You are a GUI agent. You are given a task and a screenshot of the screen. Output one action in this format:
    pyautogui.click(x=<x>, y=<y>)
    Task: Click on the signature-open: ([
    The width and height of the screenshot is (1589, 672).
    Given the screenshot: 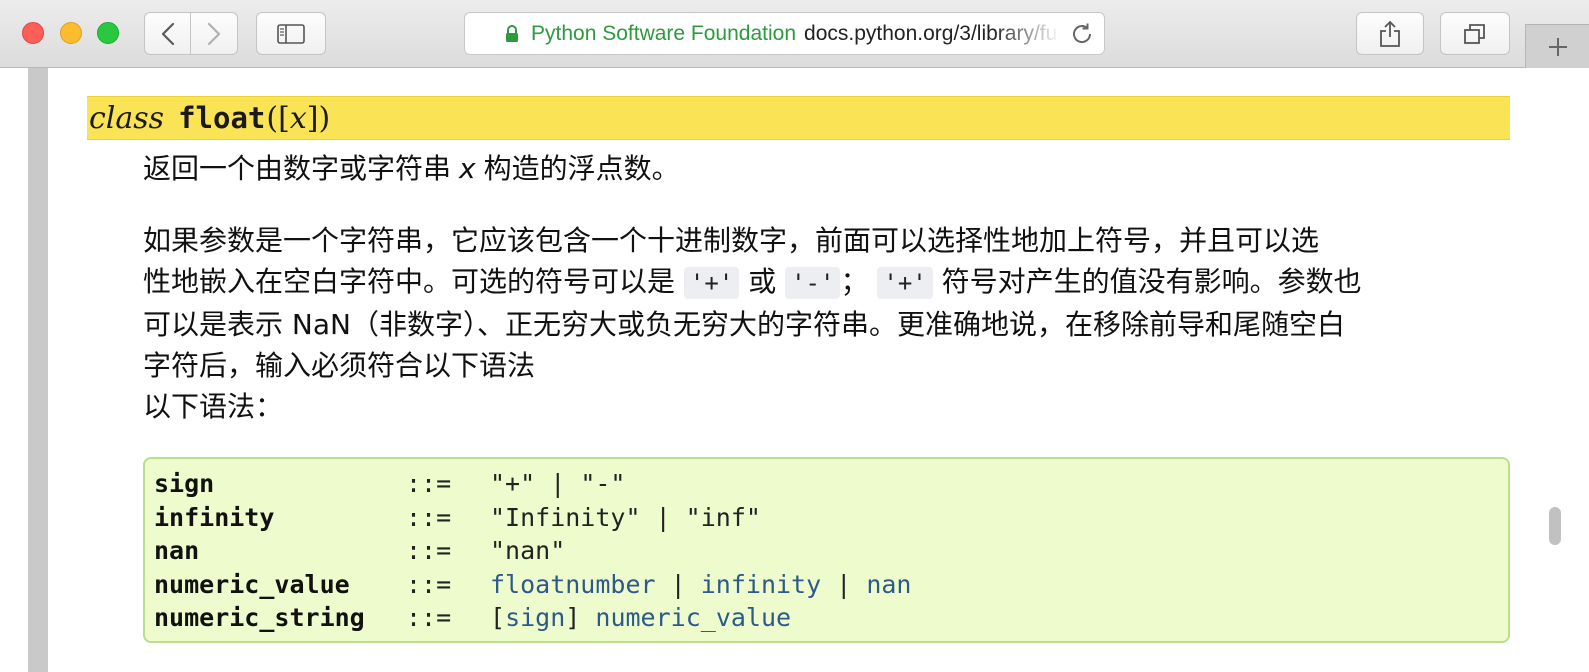 What is the action you would take?
    pyautogui.click(x=278, y=118)
    